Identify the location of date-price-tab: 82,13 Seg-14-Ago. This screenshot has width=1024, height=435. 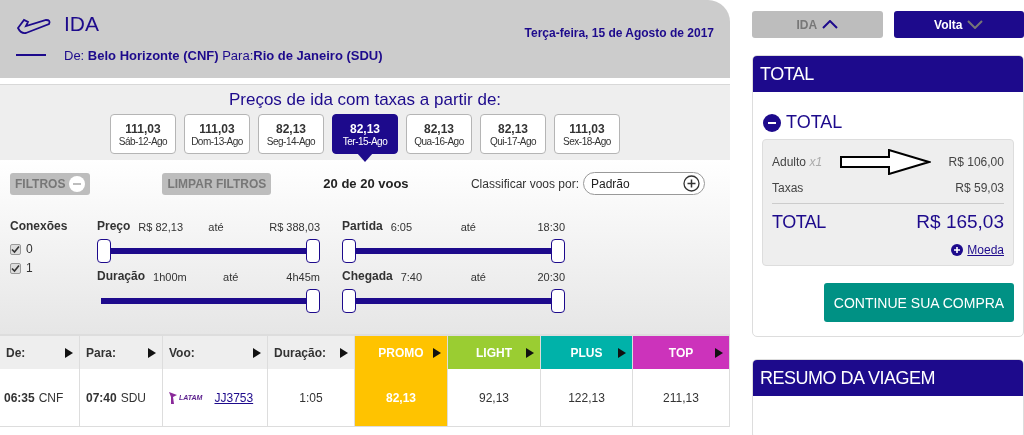
(291, 134).